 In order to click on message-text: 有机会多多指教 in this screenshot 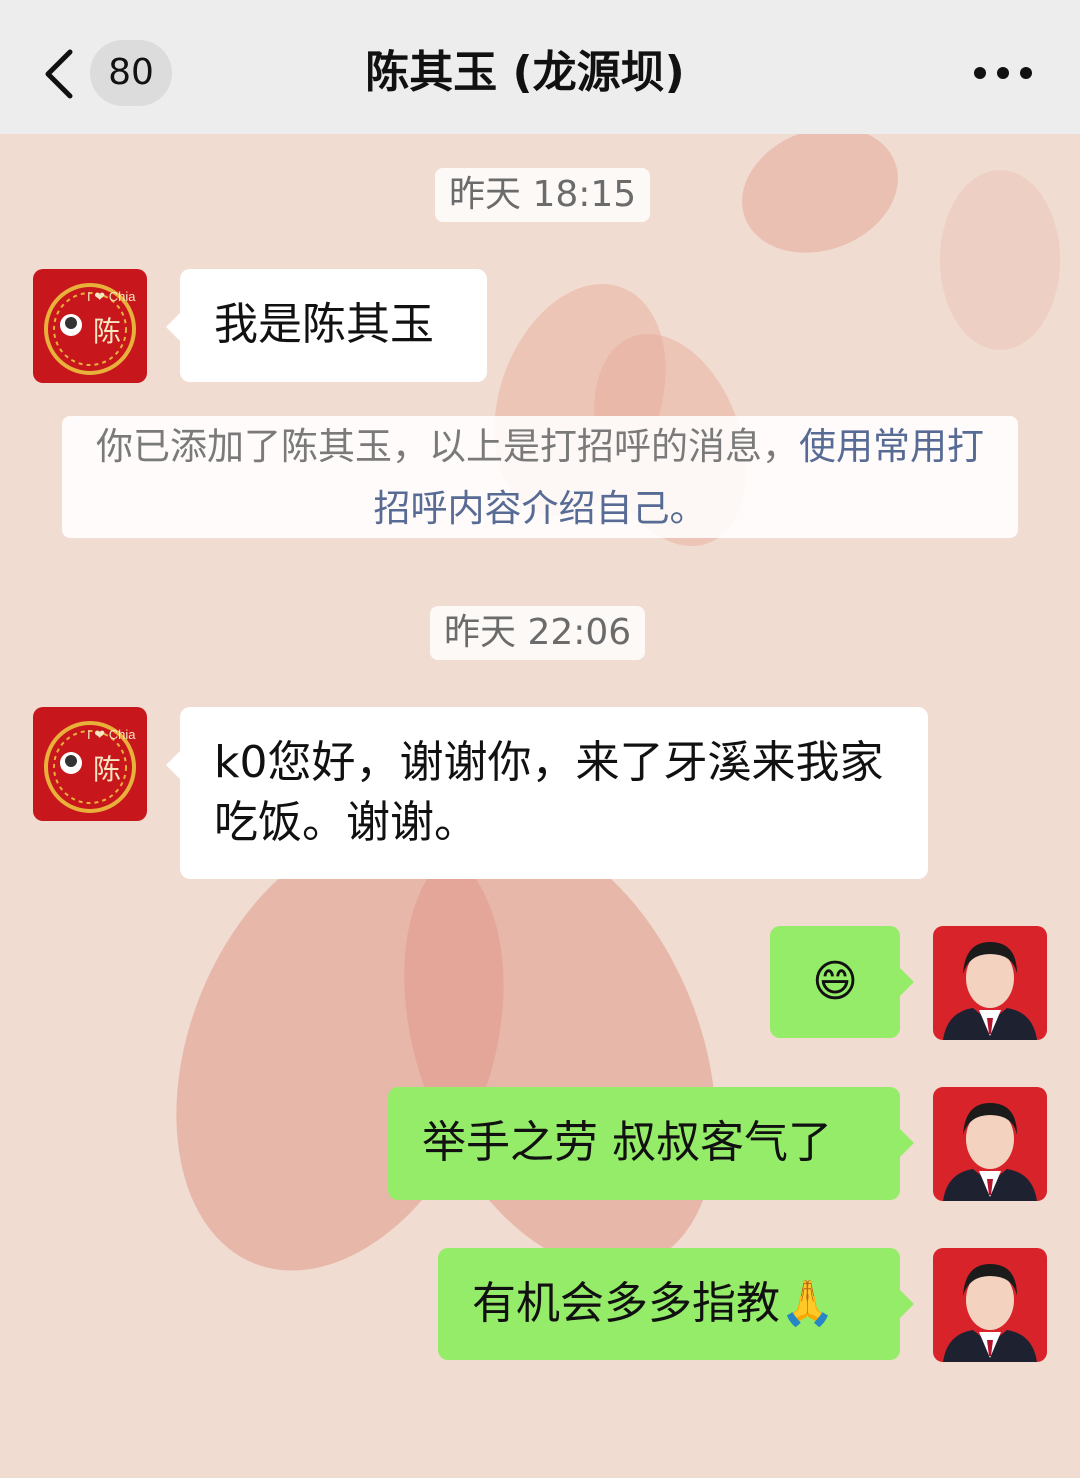, I will do `click(626, 1303)`.